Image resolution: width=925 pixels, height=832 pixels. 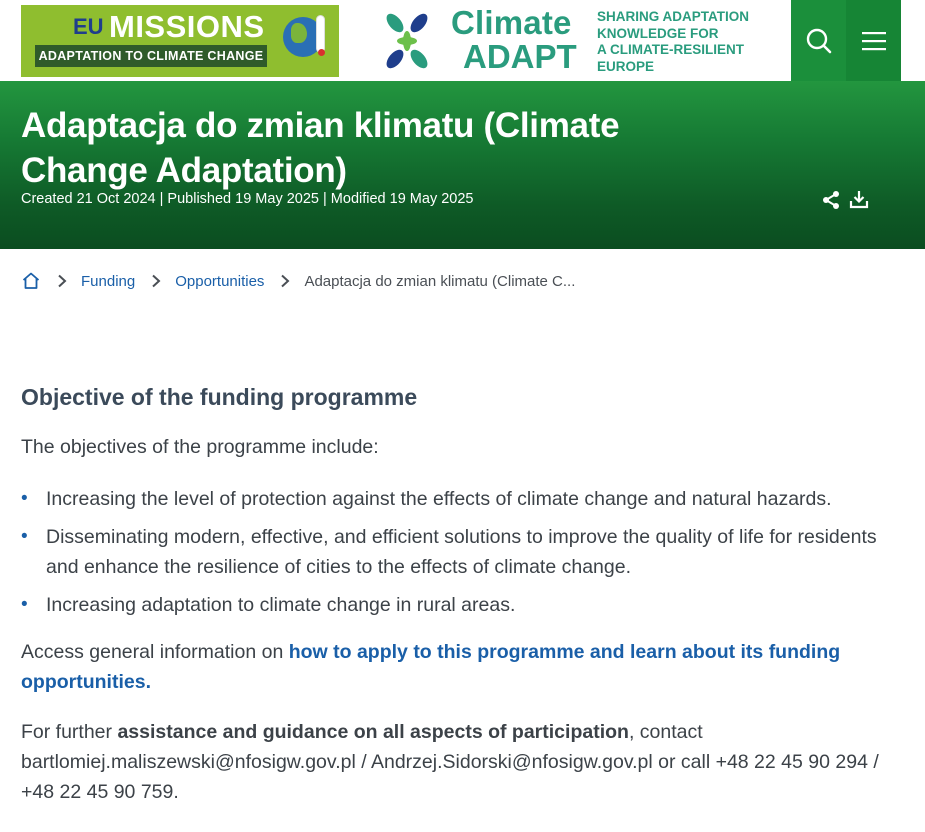 I want to click on eu-logo-eu: EU, so click(x=88, y=26).